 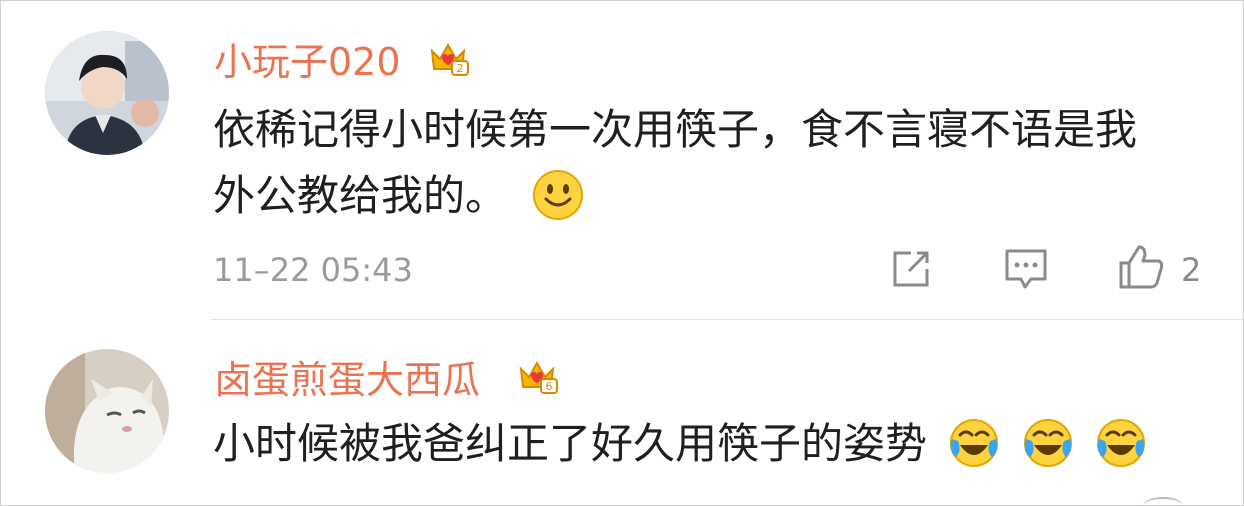 What do you see at coordinates (570, 443) in the screenshot?
I see `comment-line-text: 小时候被我爸纠正了好久用筷子的姿势` at bounding box center [570, 443].